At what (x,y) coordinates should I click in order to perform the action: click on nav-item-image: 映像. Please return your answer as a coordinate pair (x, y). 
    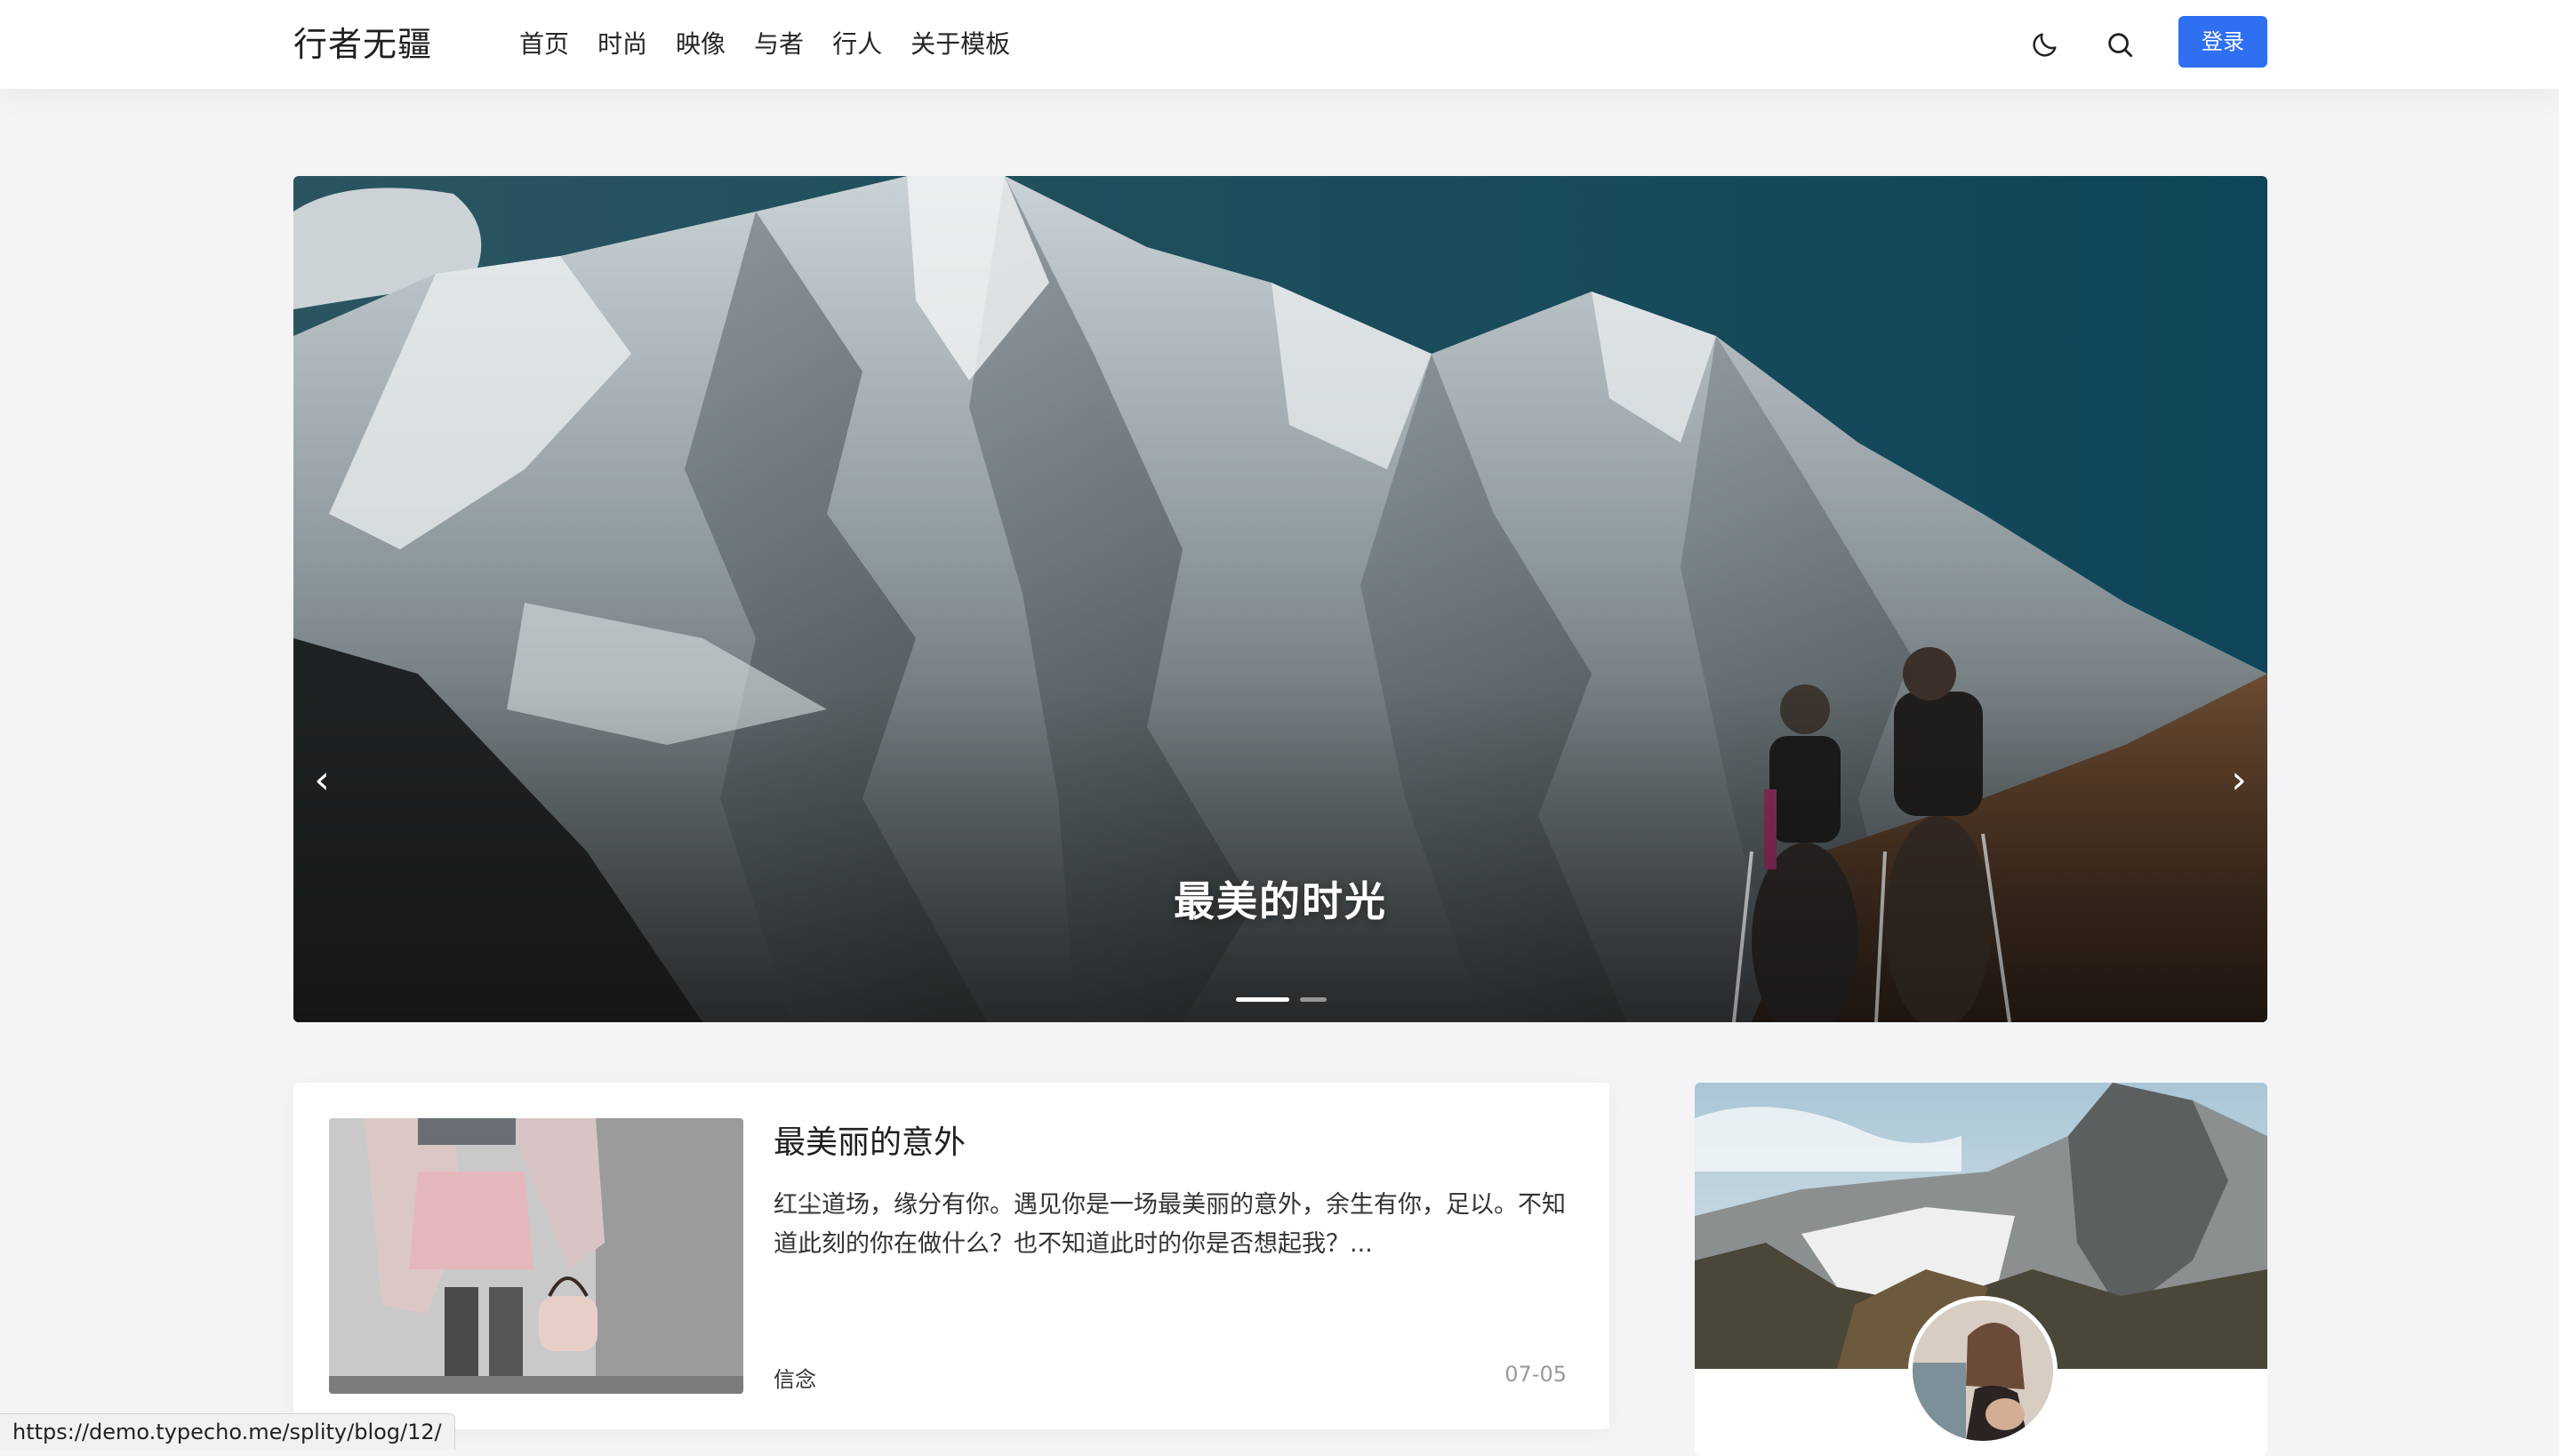
    Looking at the image, I should click on (701, 44).